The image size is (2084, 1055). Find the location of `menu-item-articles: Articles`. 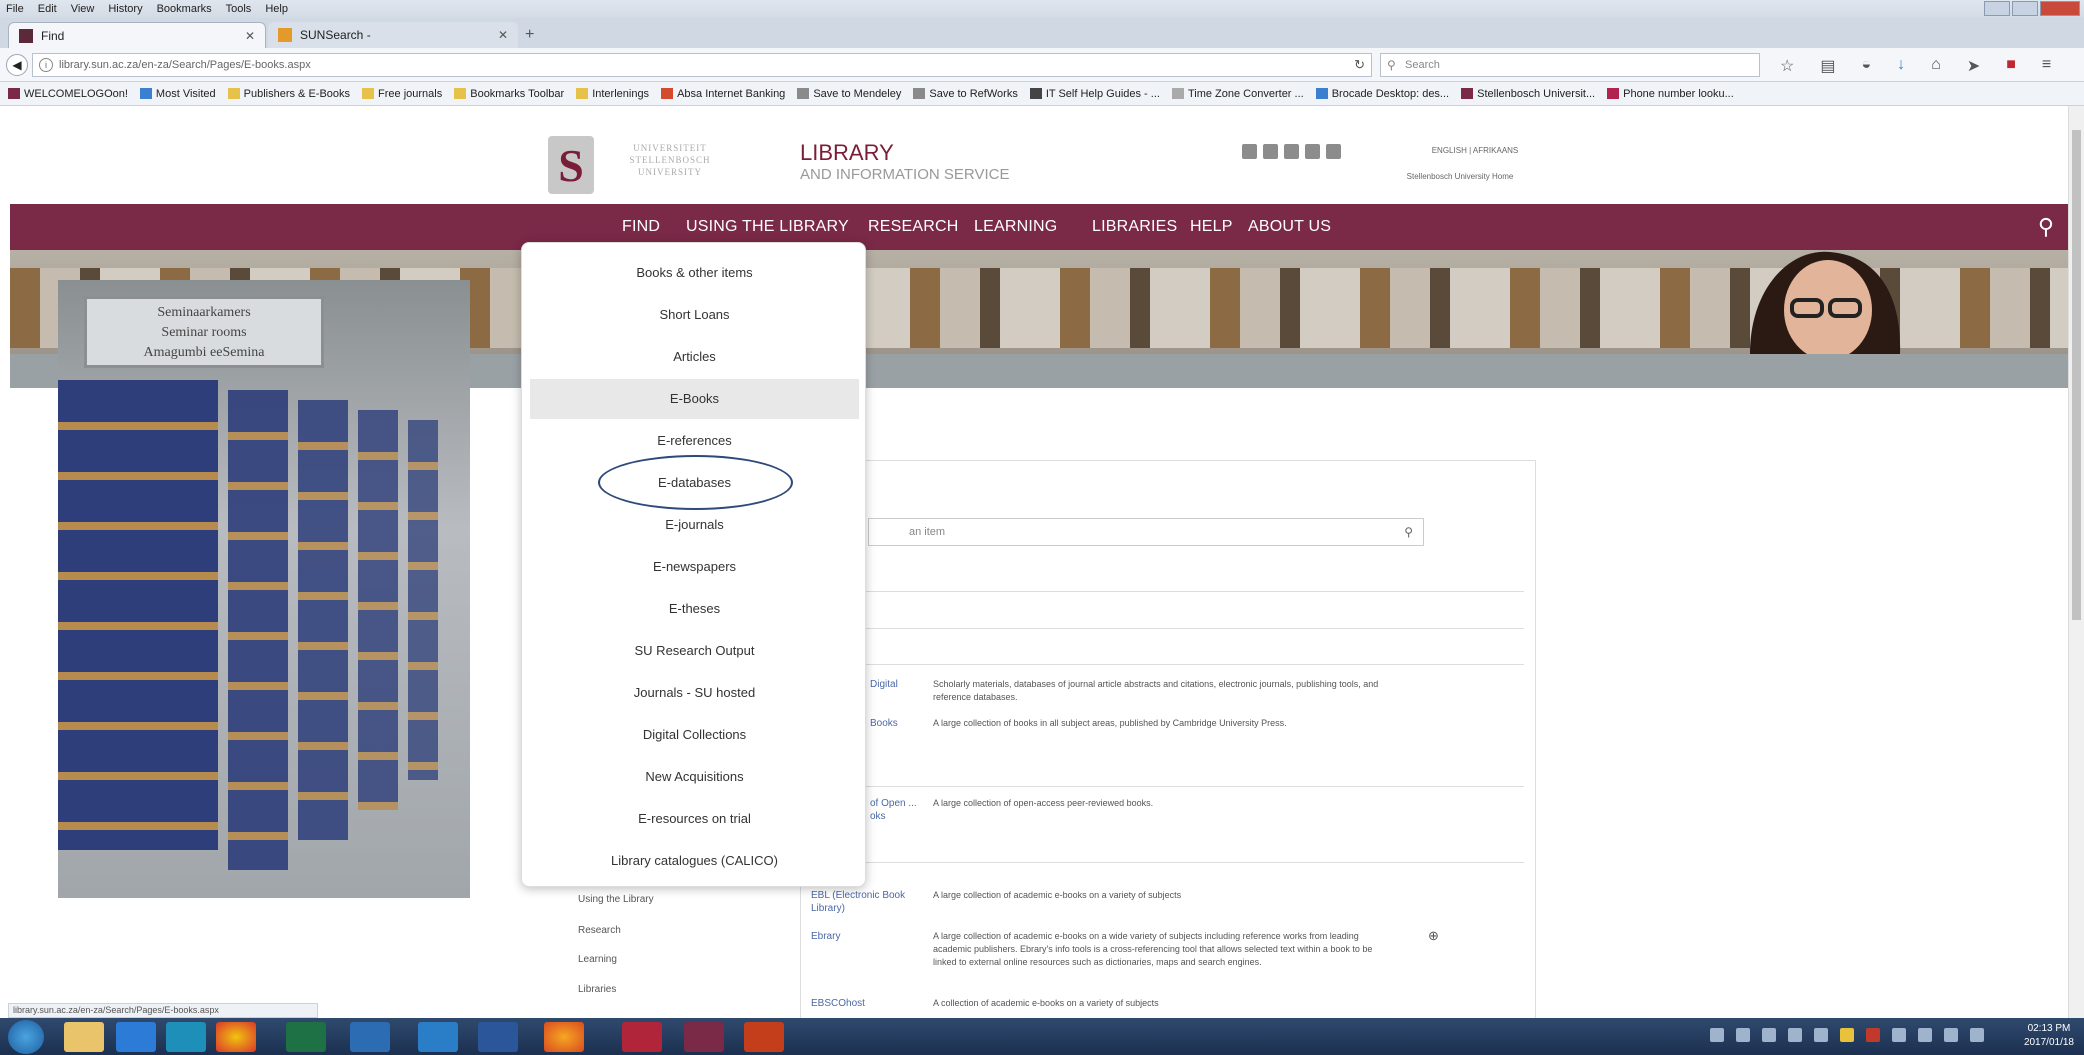

menu-item-articles: Articles is located at coordinates (694, 357).